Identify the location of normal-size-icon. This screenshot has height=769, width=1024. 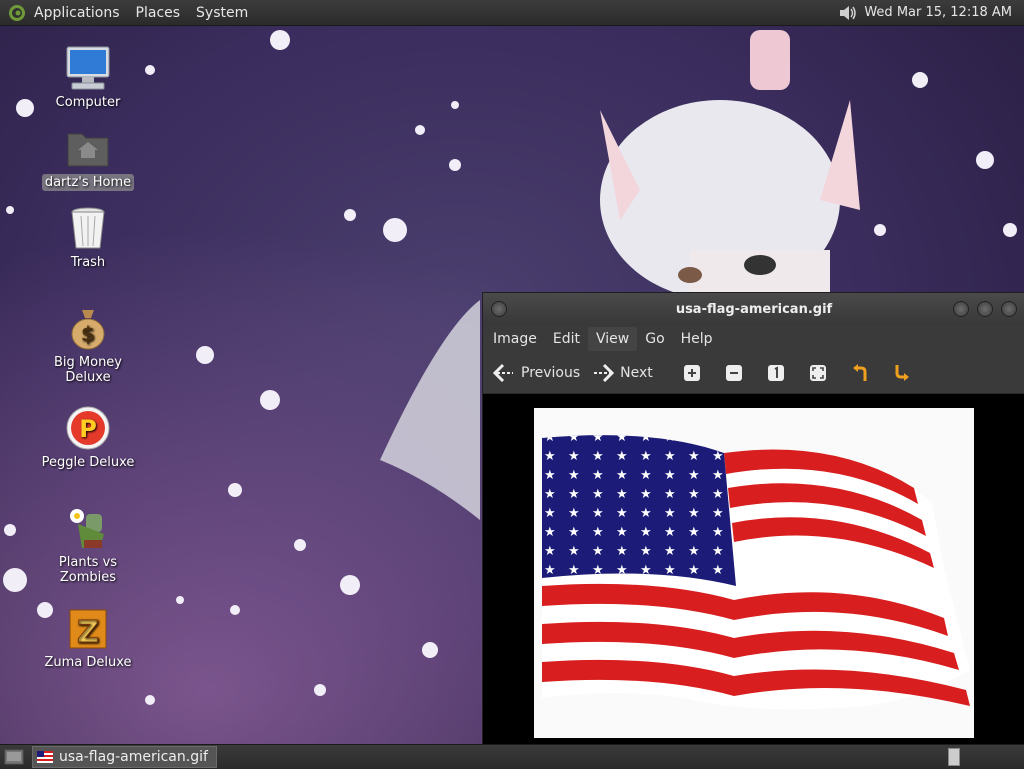
(775, 373).